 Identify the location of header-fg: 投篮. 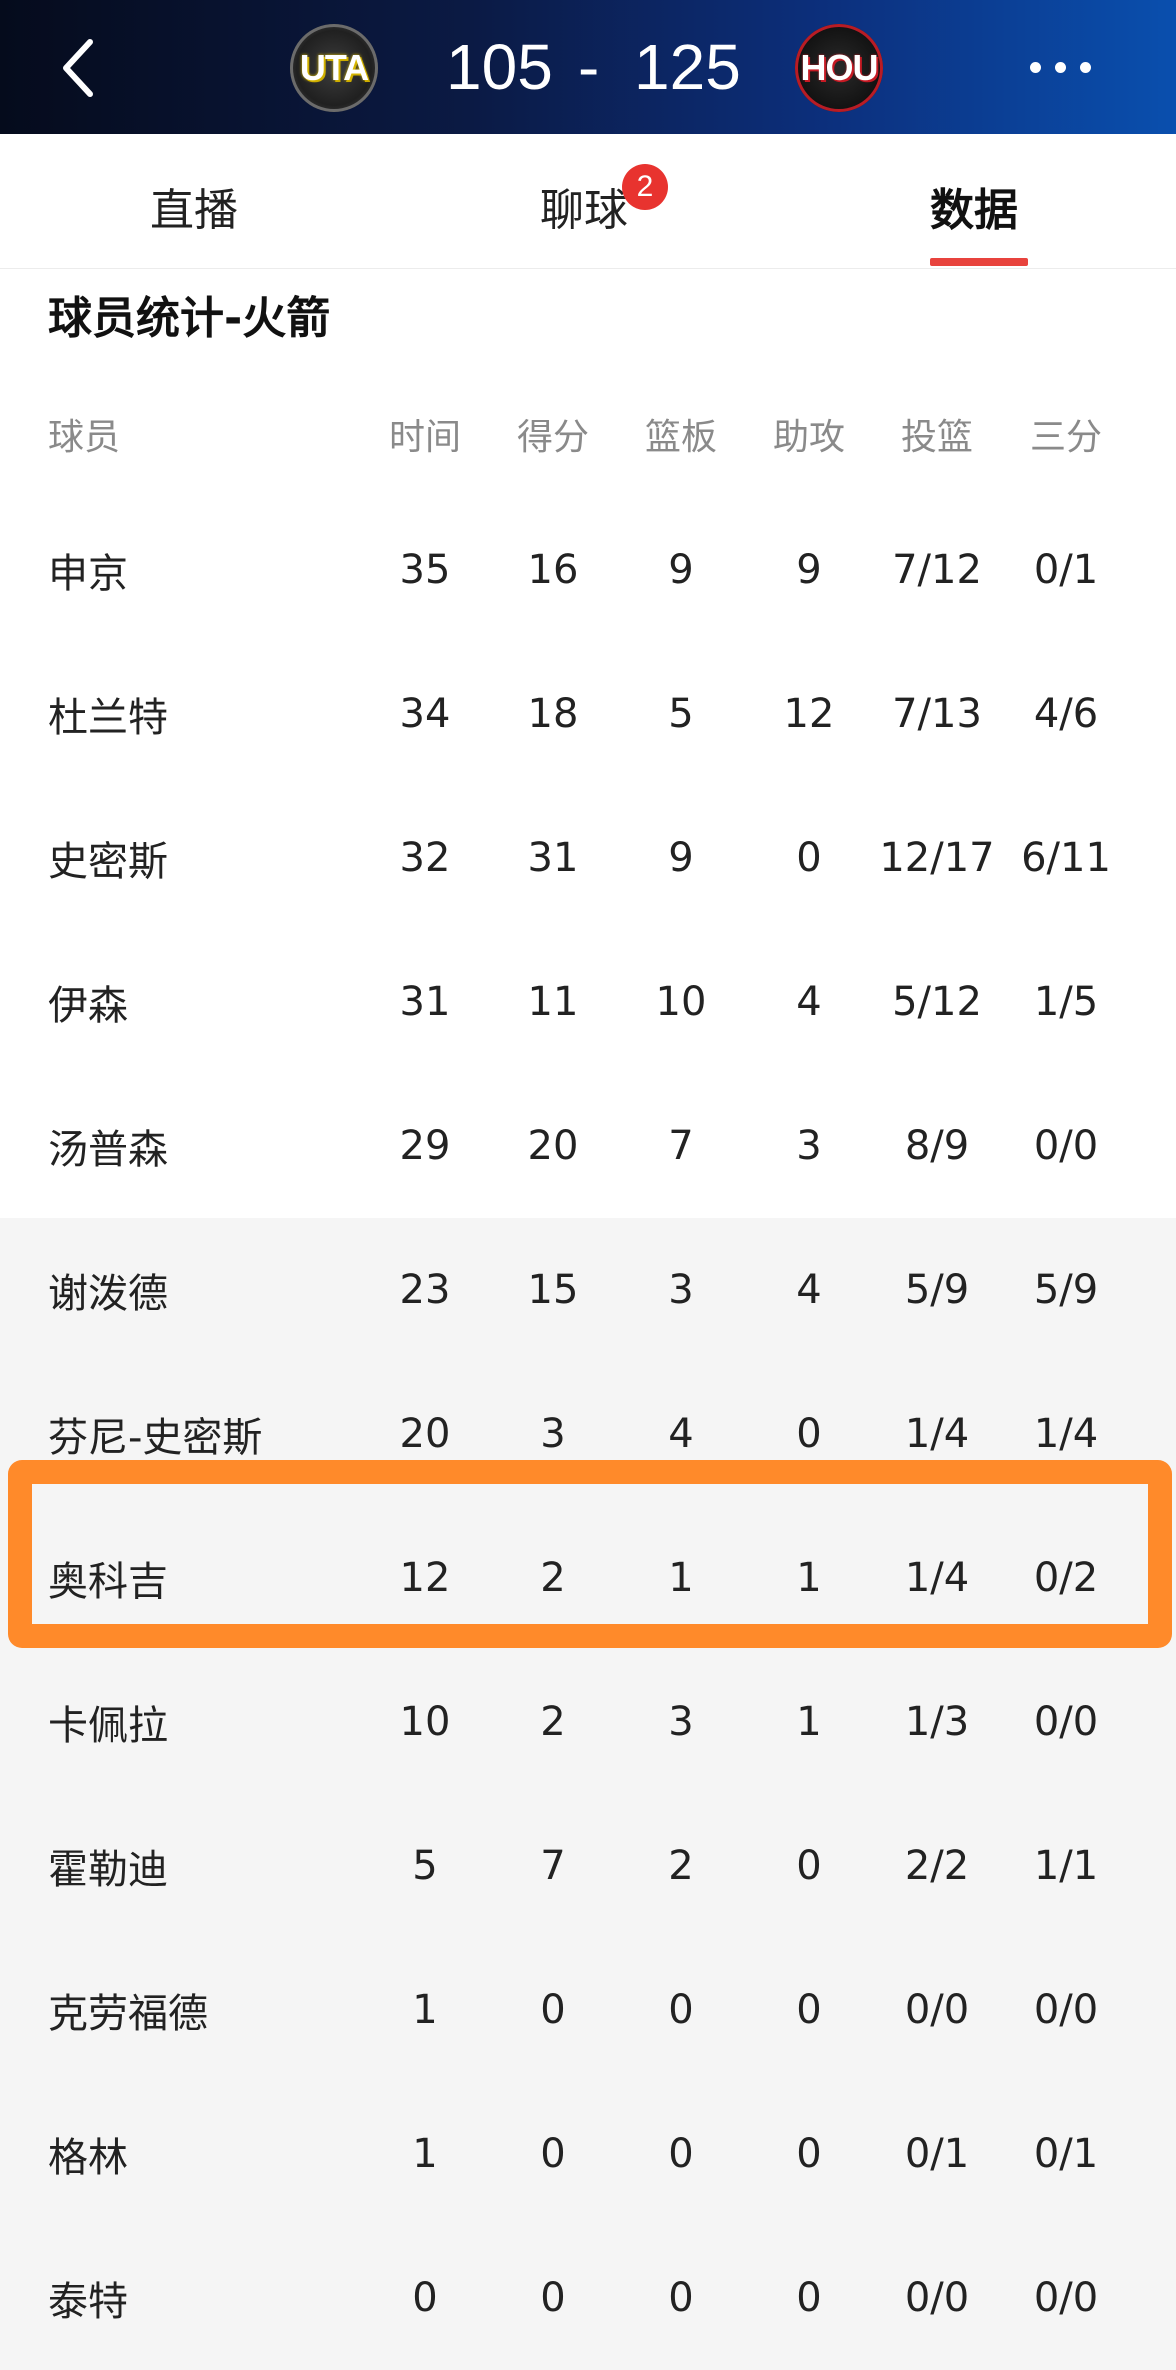
(937, 434).